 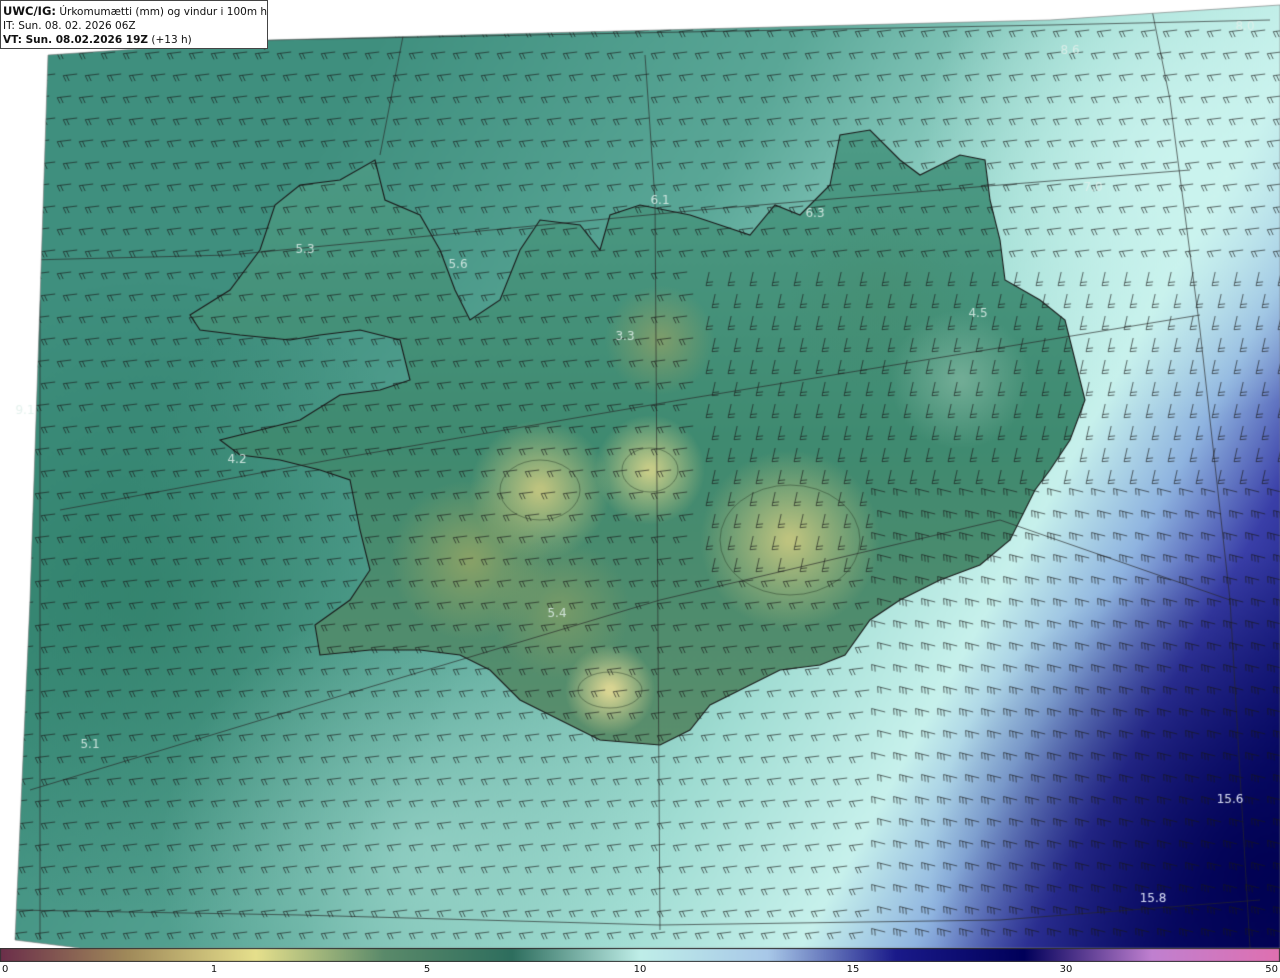 What do you see at coordinates (853, 969) in the screenshot?
I see `colorbar-tick: 15` at bounding box center [853, 969].